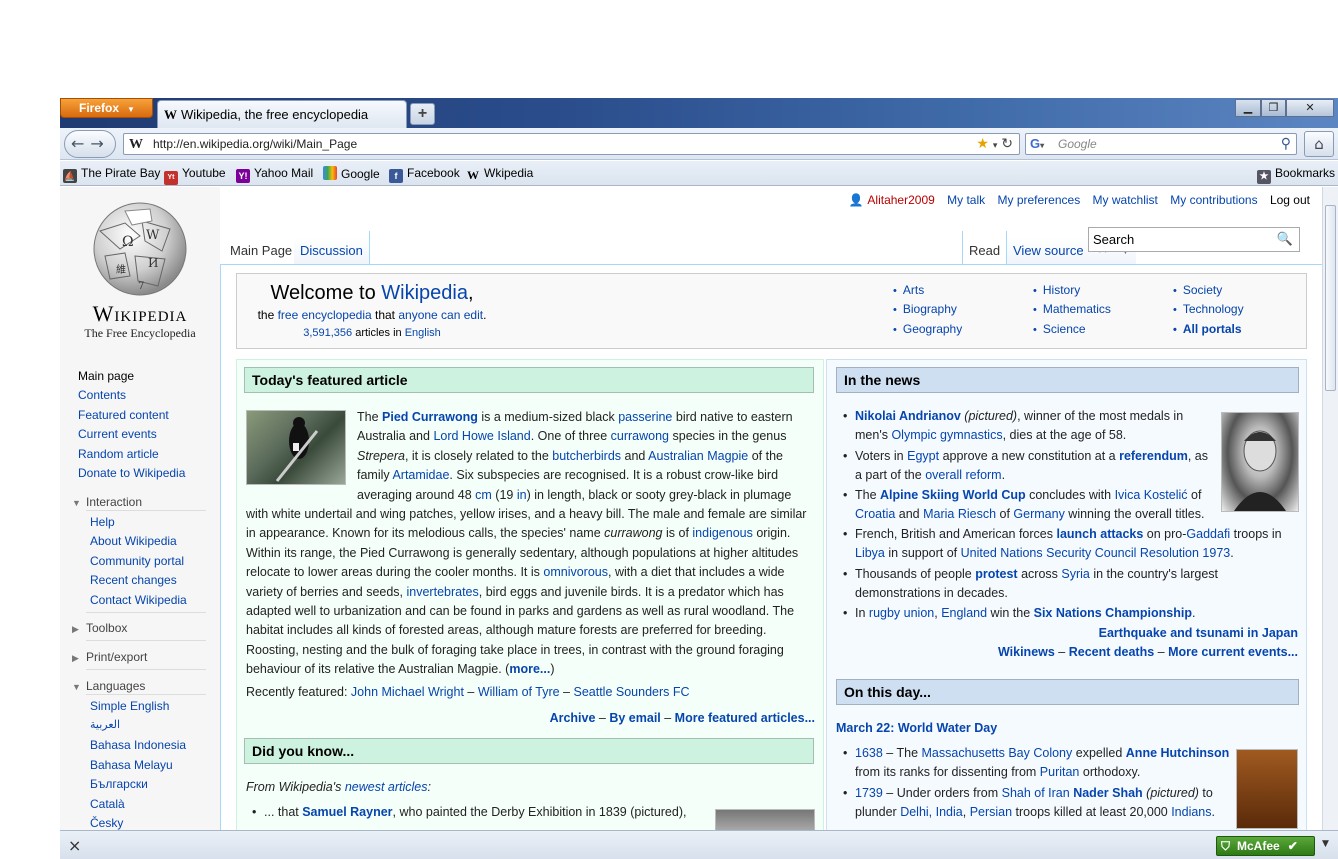 This screenshot has width=1338, height=859. What do you see at coordinates (137, 561) in the screenshot?
I see `nav-community-portal: Community portal` at bounding box center [137, 561].